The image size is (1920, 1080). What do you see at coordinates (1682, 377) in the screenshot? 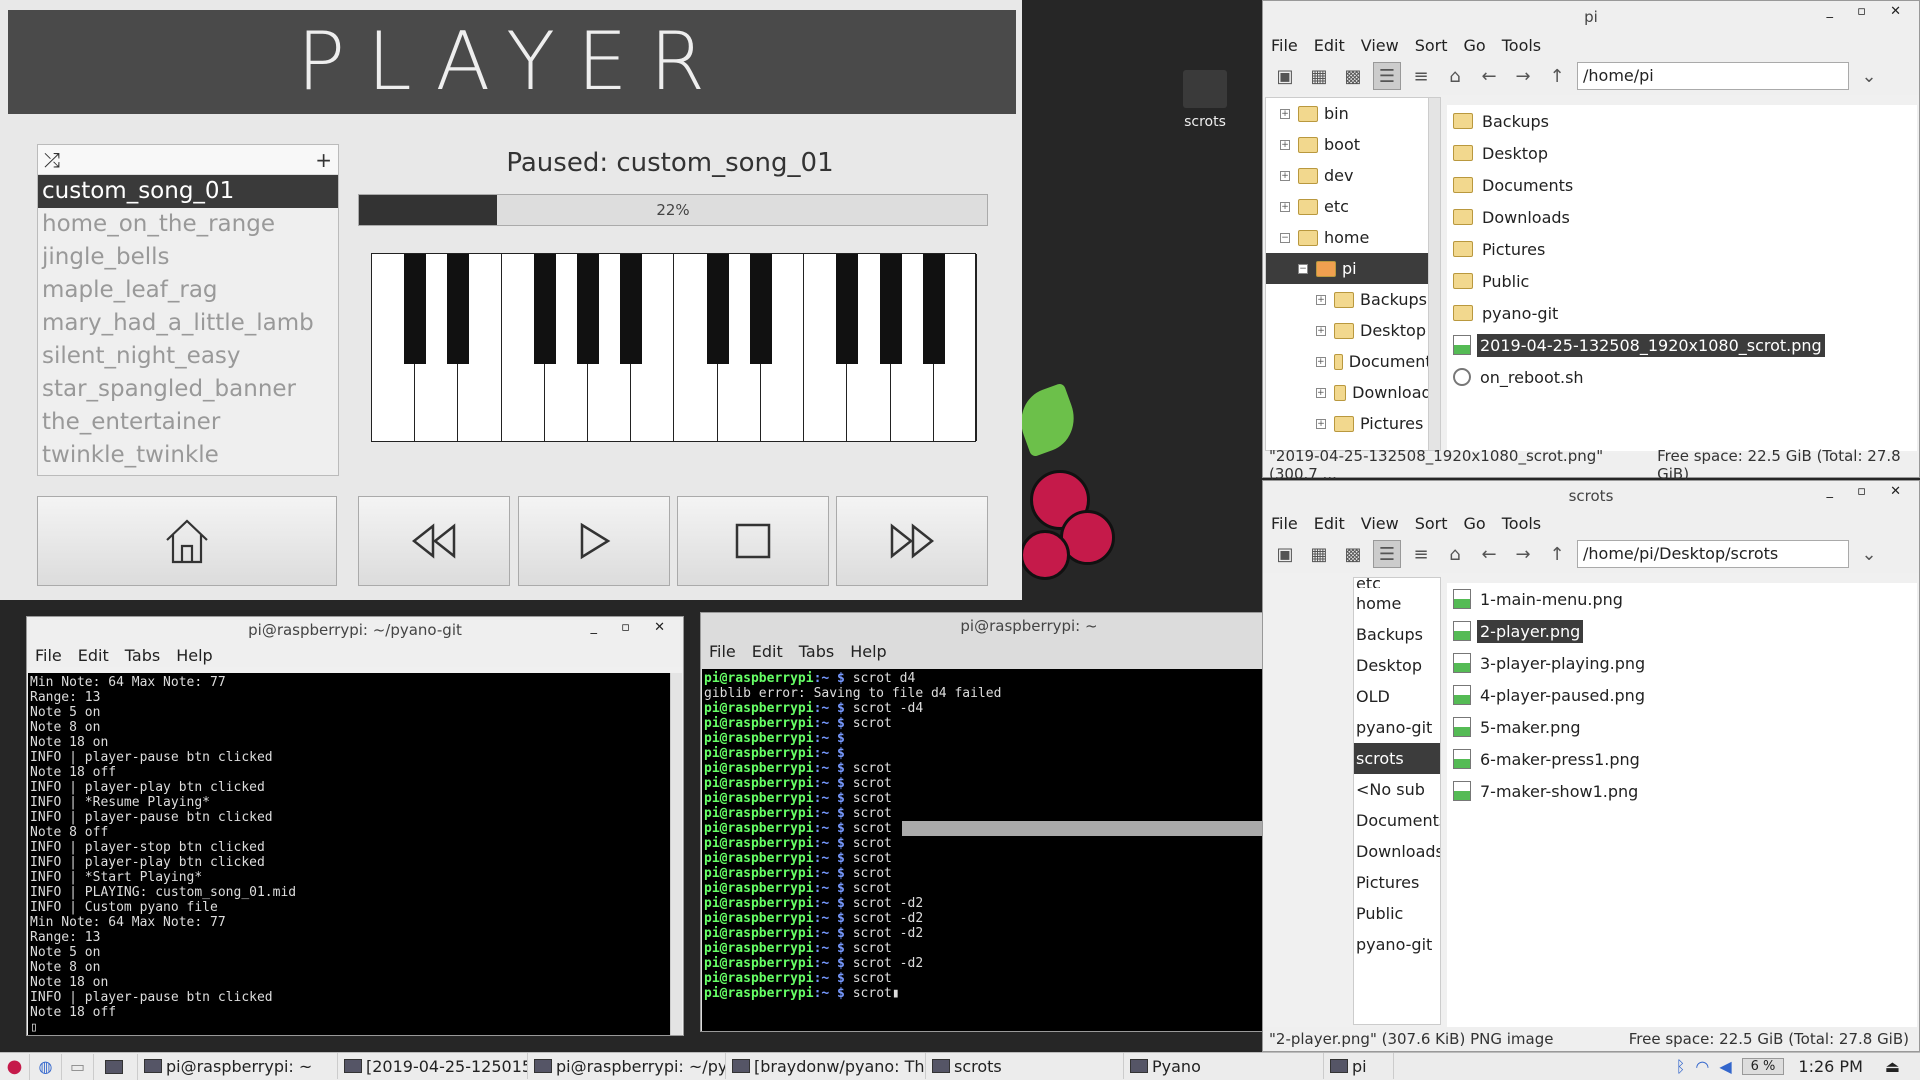
I see `file-item: on_reboot.sh` at bounding box center [1682, 377].